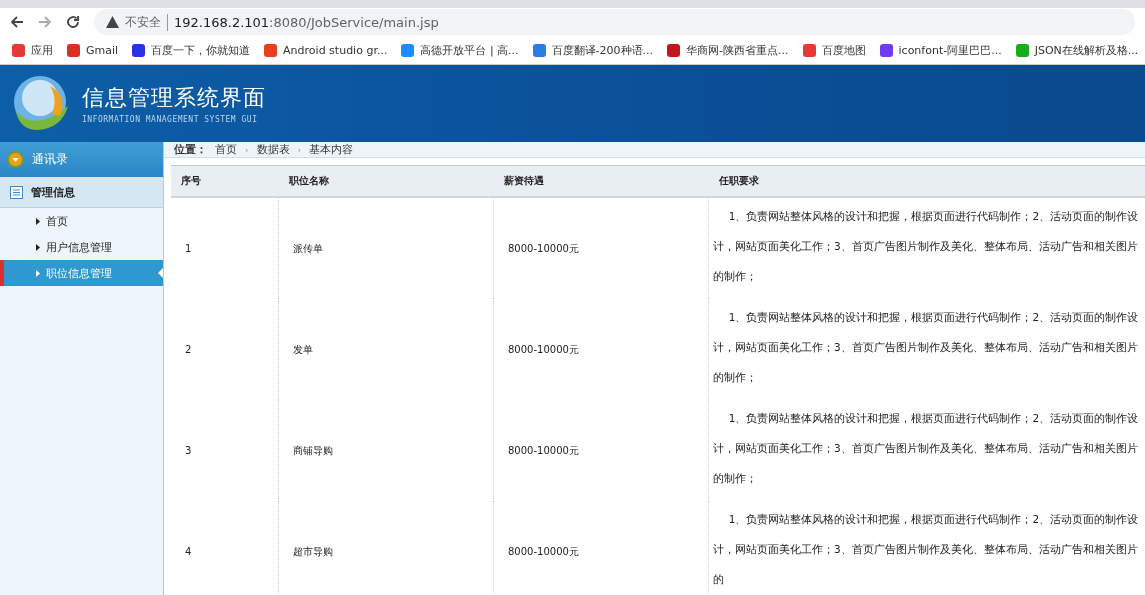 This screenshot has height=595, width=1145. What do you see at coordinates (190, 149) in the screenshot?
I see `location-label: 位置：` at bounding box center [190, 149].